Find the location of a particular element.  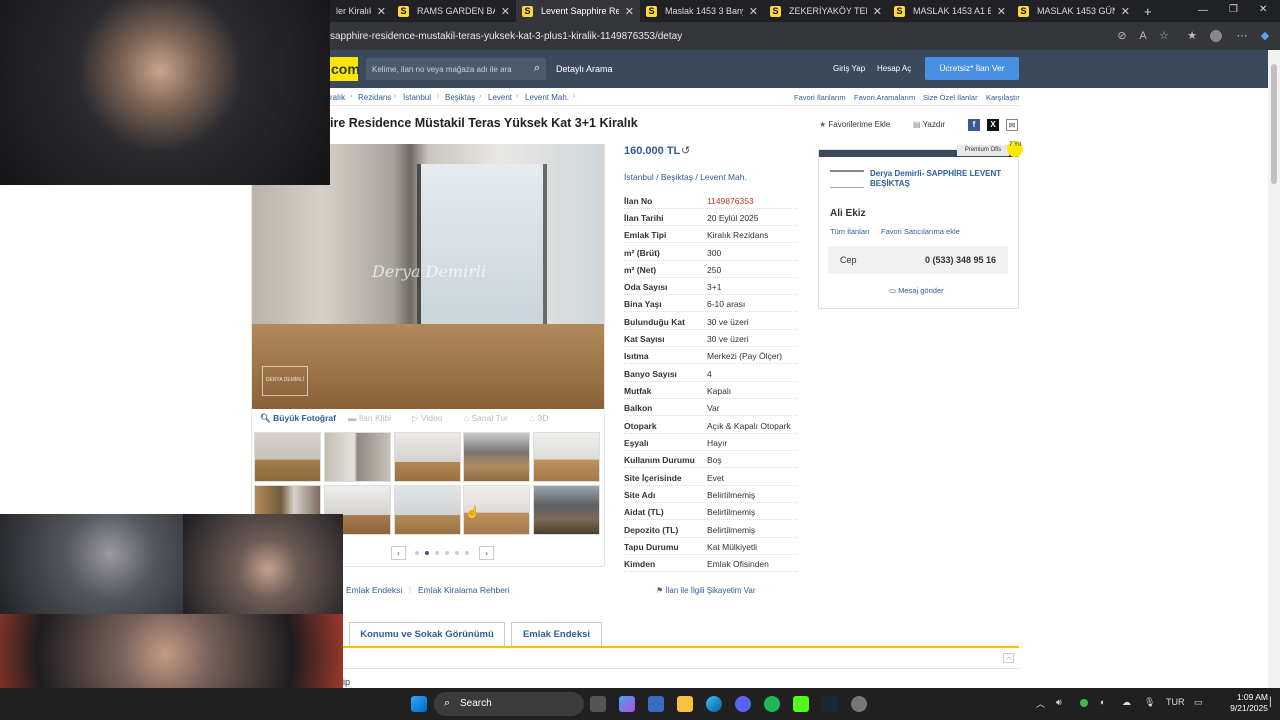

breadcrumb-item: Levent Mah. is located at coordinates (547, 97).